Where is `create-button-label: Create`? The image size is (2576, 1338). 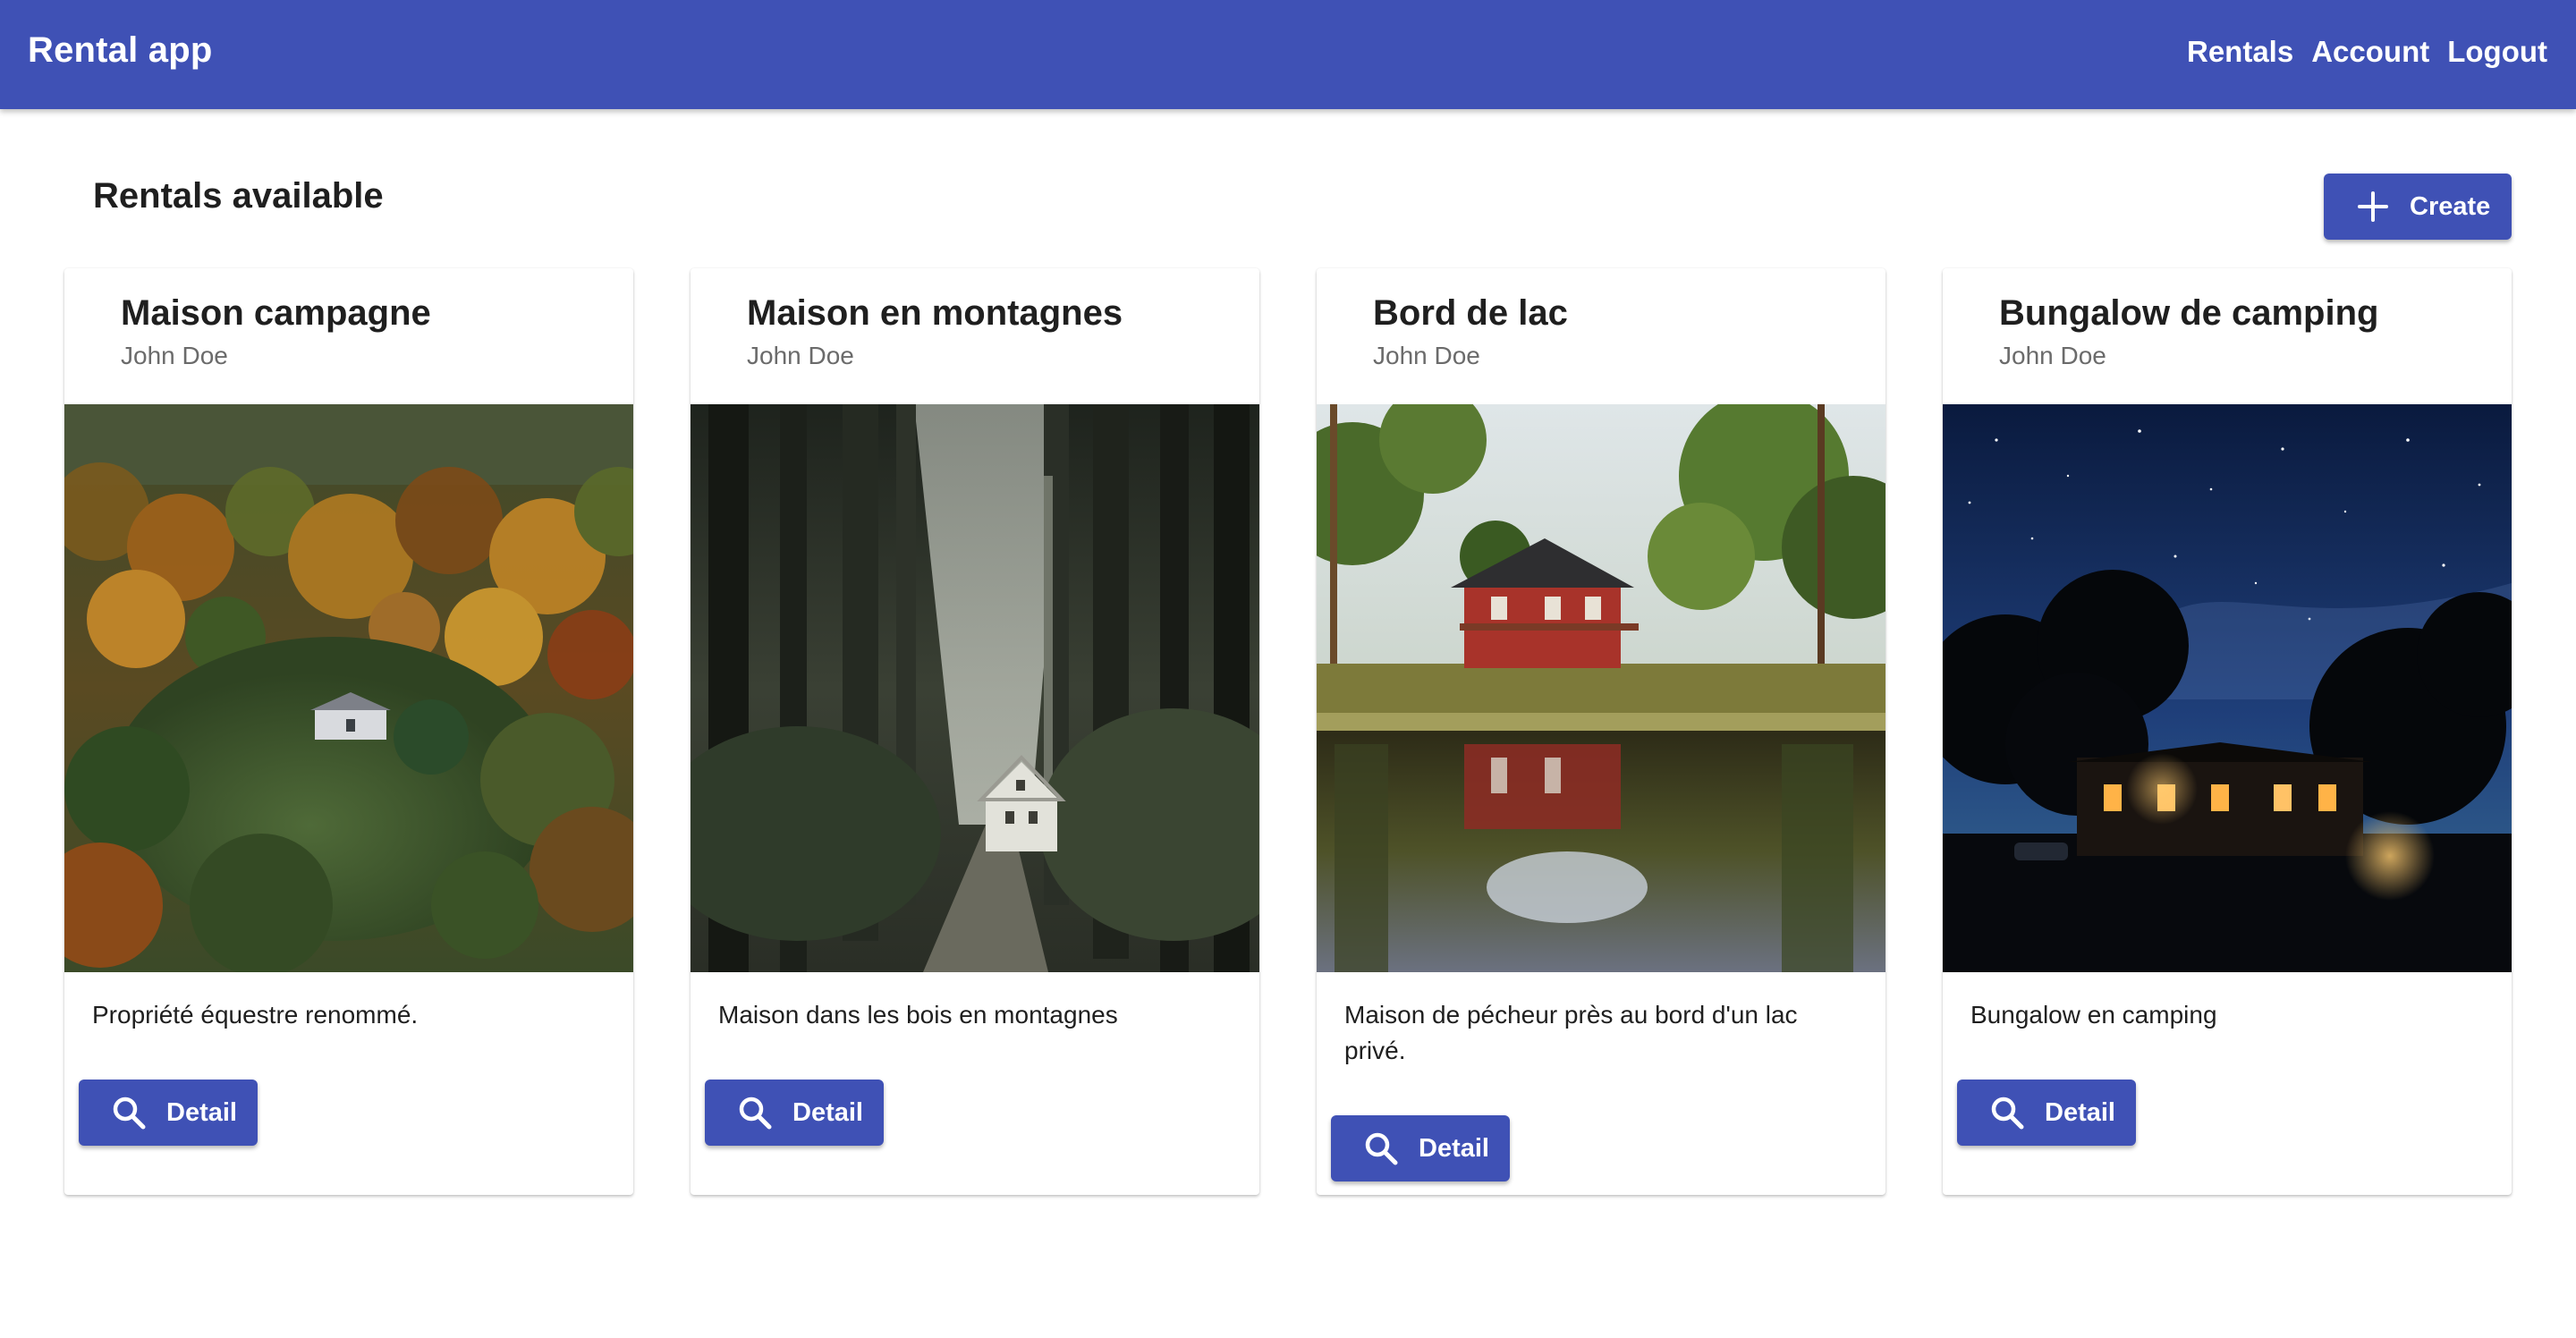
create-button-label: Create is located at coordinates (2450, 206).